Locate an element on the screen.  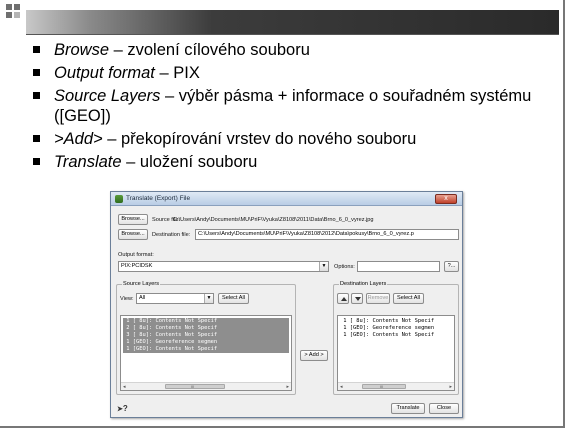
destination-select-all-button: Select All is located at coordinates (408, 298).